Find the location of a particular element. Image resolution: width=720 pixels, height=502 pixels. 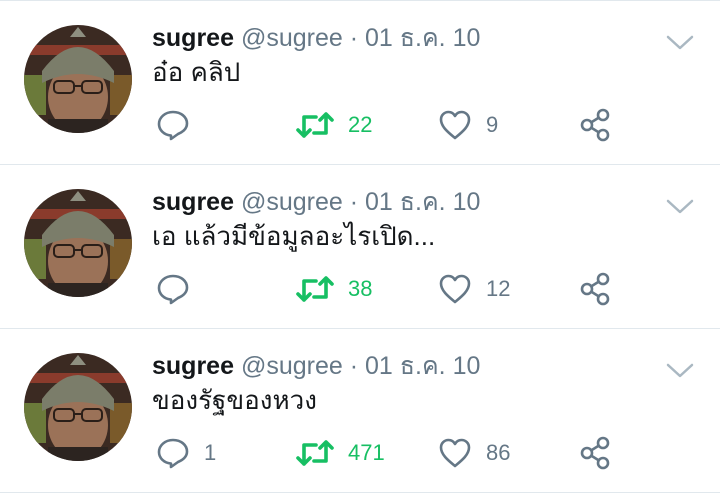

tweet-text: ของรัฐของหวง is located at coordinates (234, 400).